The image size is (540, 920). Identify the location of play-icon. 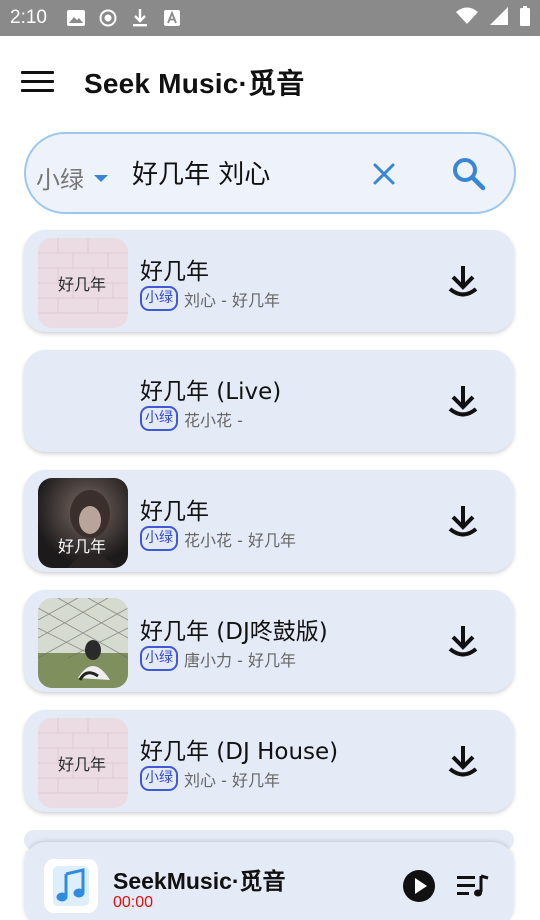
(419, 886).